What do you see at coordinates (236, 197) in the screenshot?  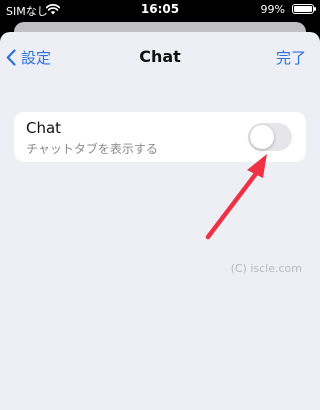 I see `annotation-arrow` at bounding box center [236, 197].